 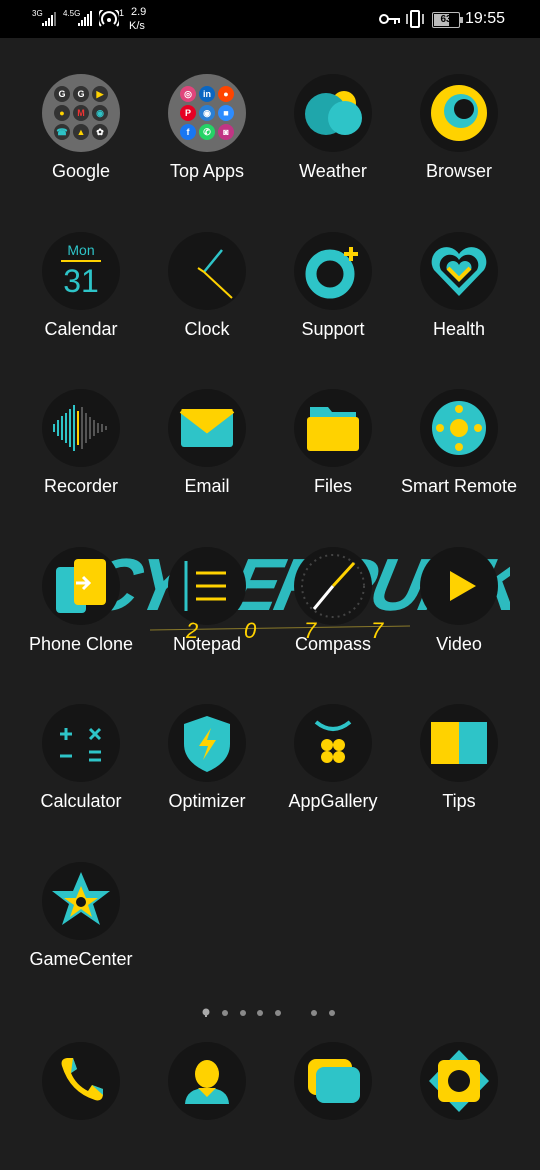 I want to click on video-icon, so click(x=459, y=586).